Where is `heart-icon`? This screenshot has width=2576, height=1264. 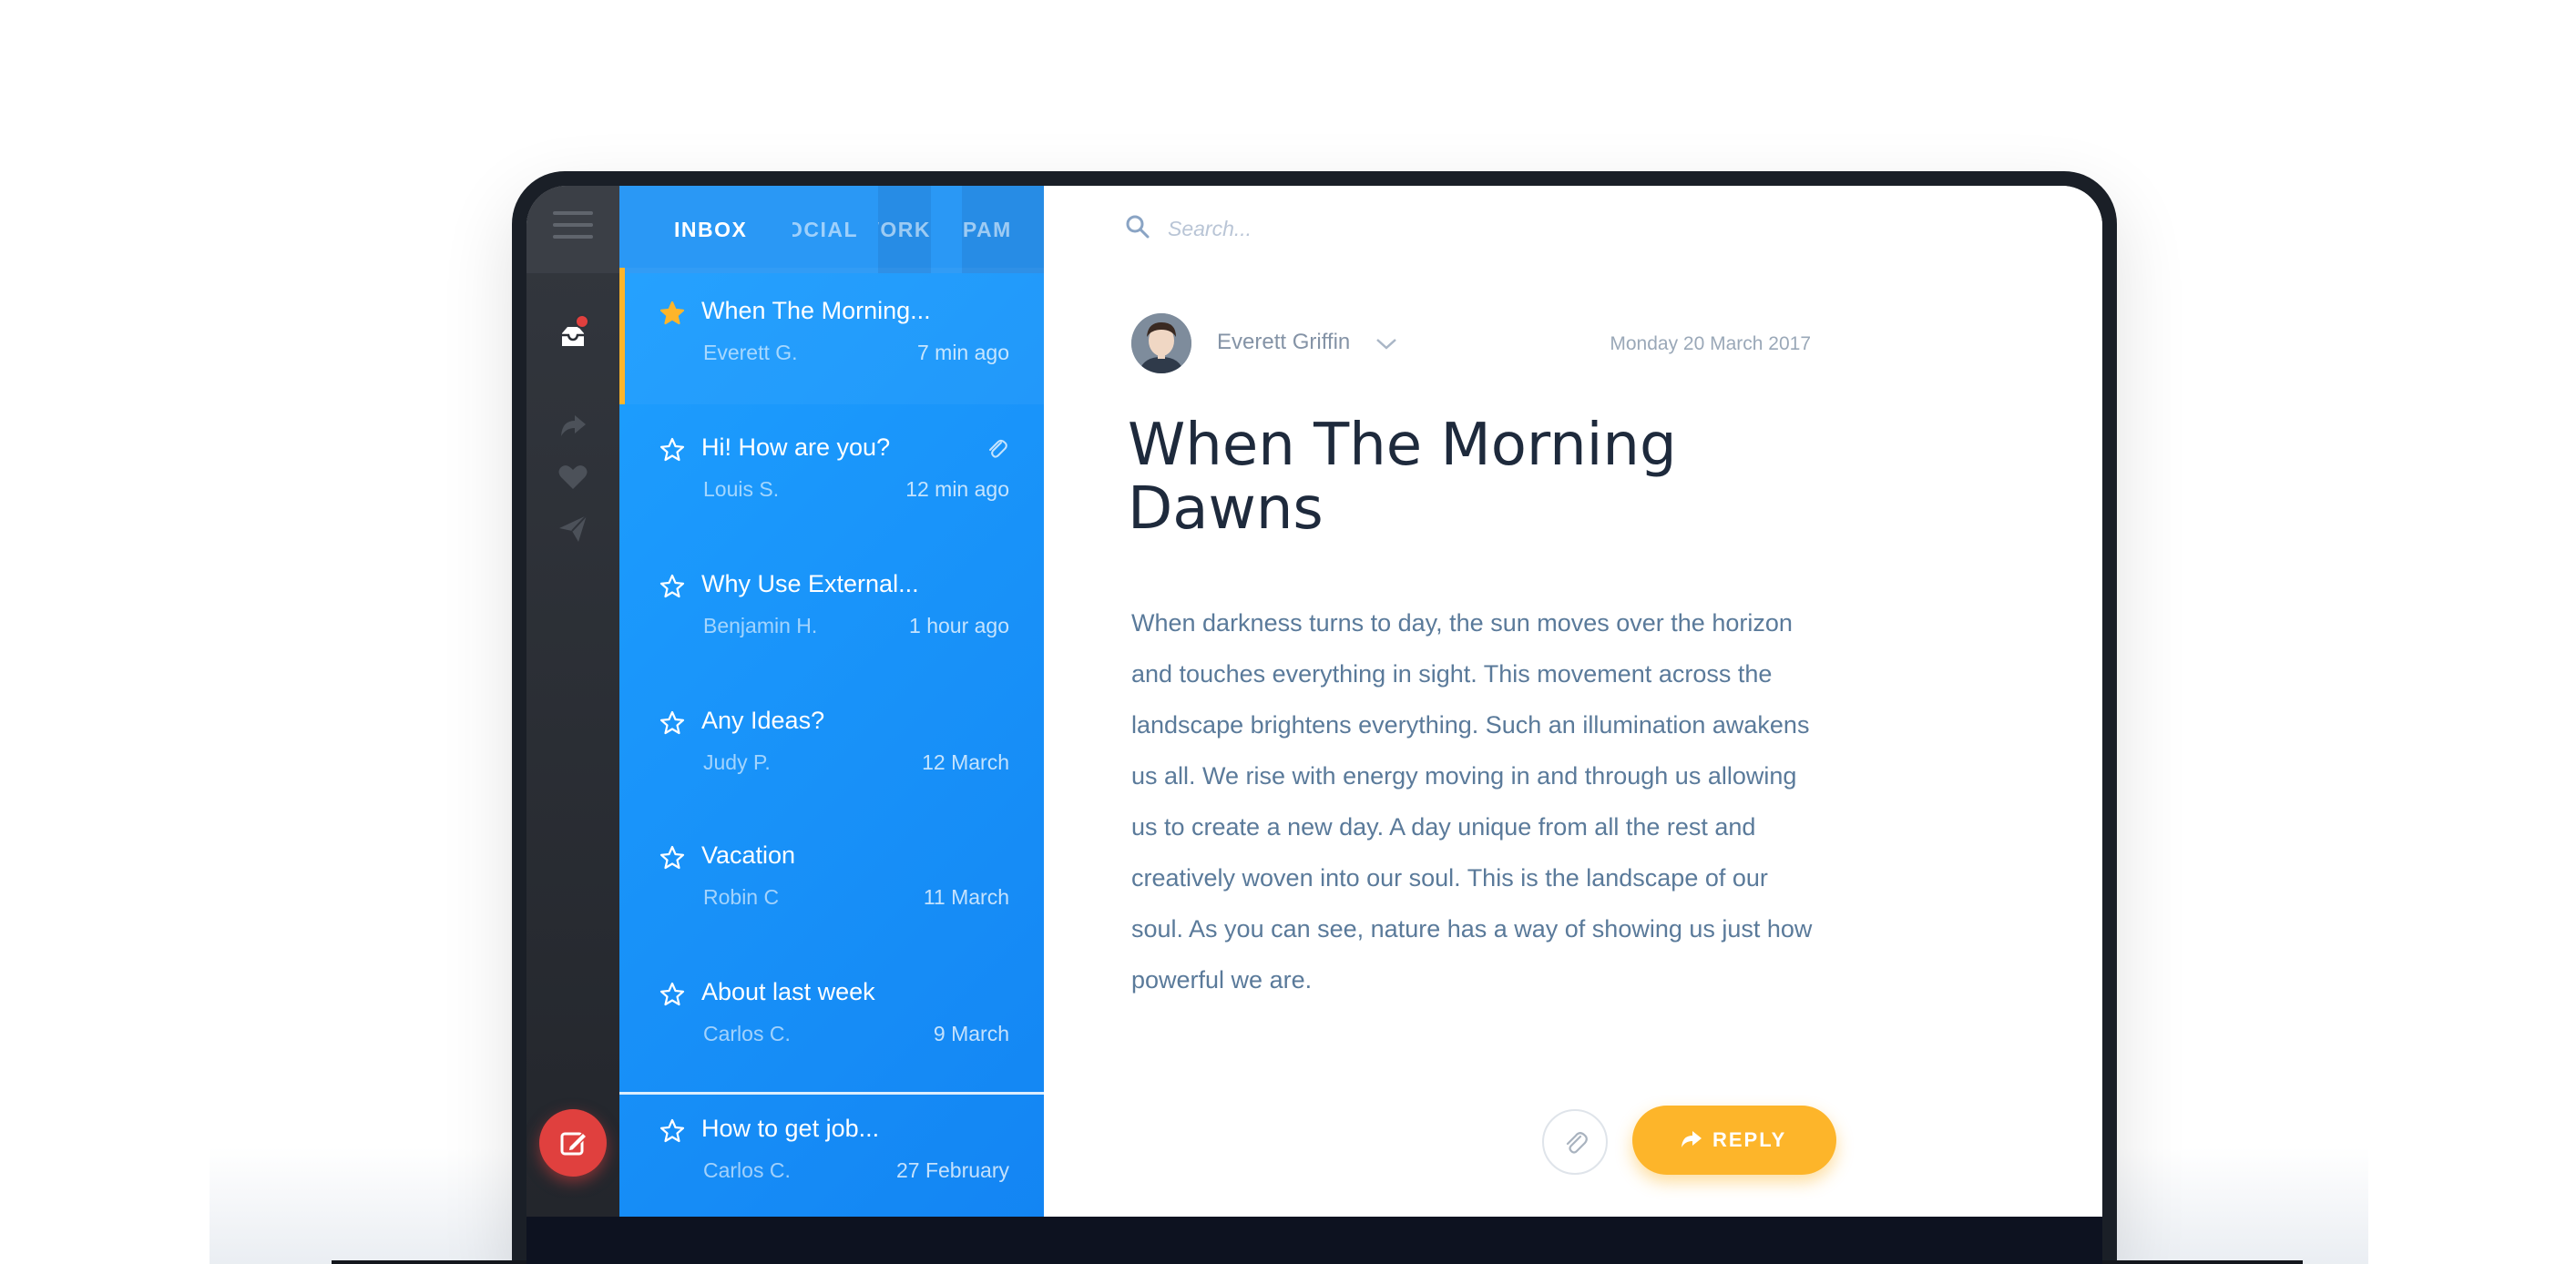 heart-icon is located at coordinates (573, 477).